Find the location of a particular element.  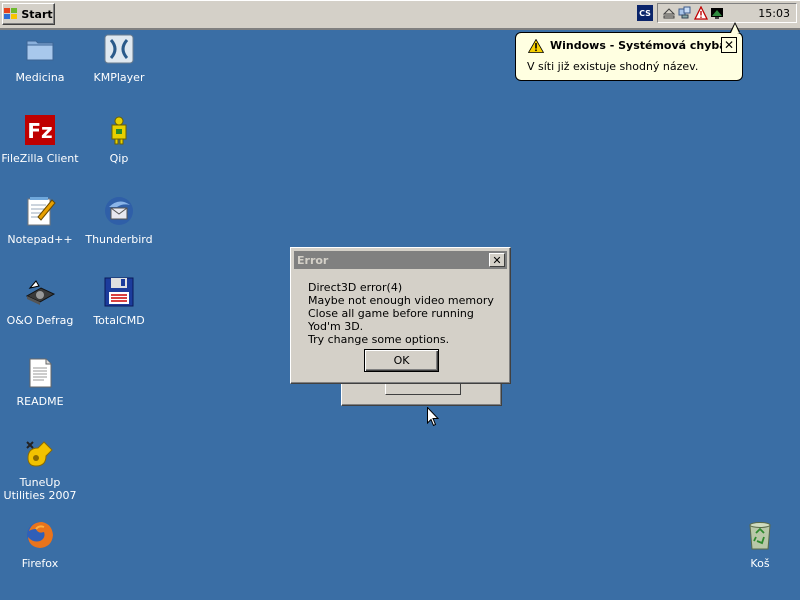

desktop-icon-filezilla: Fz FileZilla Client is located at coordinates (40, 139).